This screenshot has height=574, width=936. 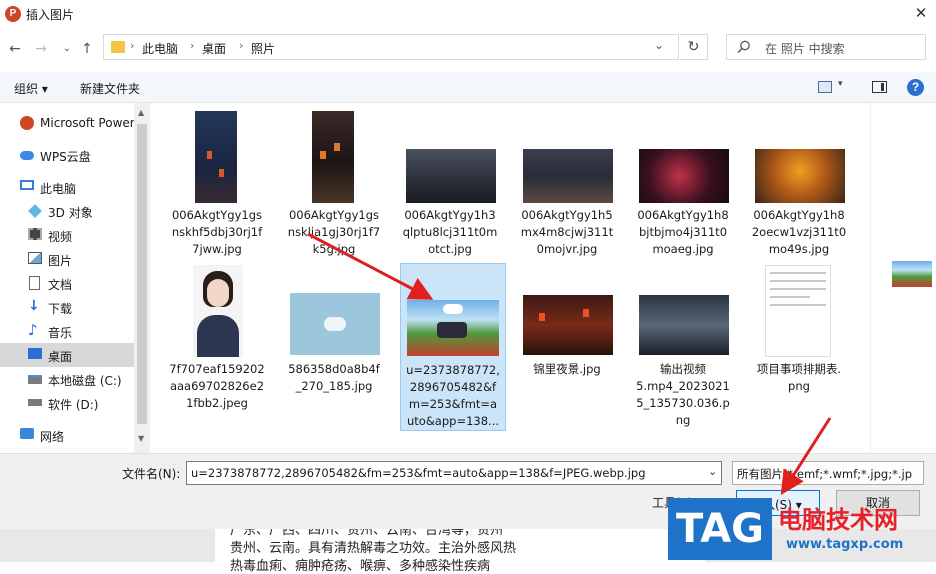 I want to click on arrow-to-insert-button, so click(x=806, y=456).